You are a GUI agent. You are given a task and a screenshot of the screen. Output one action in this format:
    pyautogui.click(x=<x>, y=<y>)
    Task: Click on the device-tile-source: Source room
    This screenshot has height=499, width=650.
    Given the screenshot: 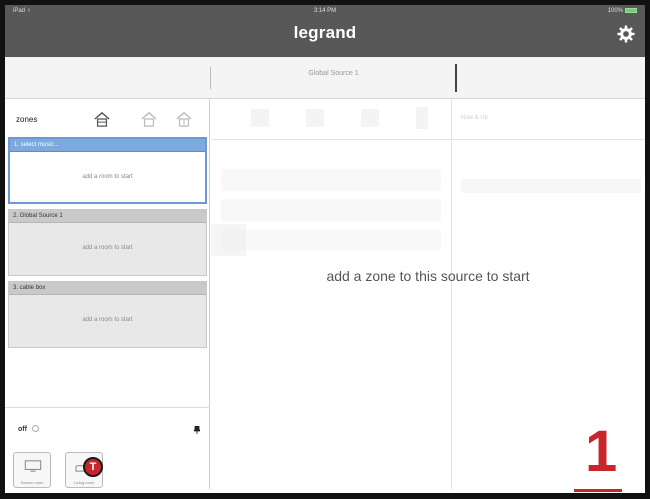 What is the action you would take?
    pyautogui.click(x=32, y=470)
    